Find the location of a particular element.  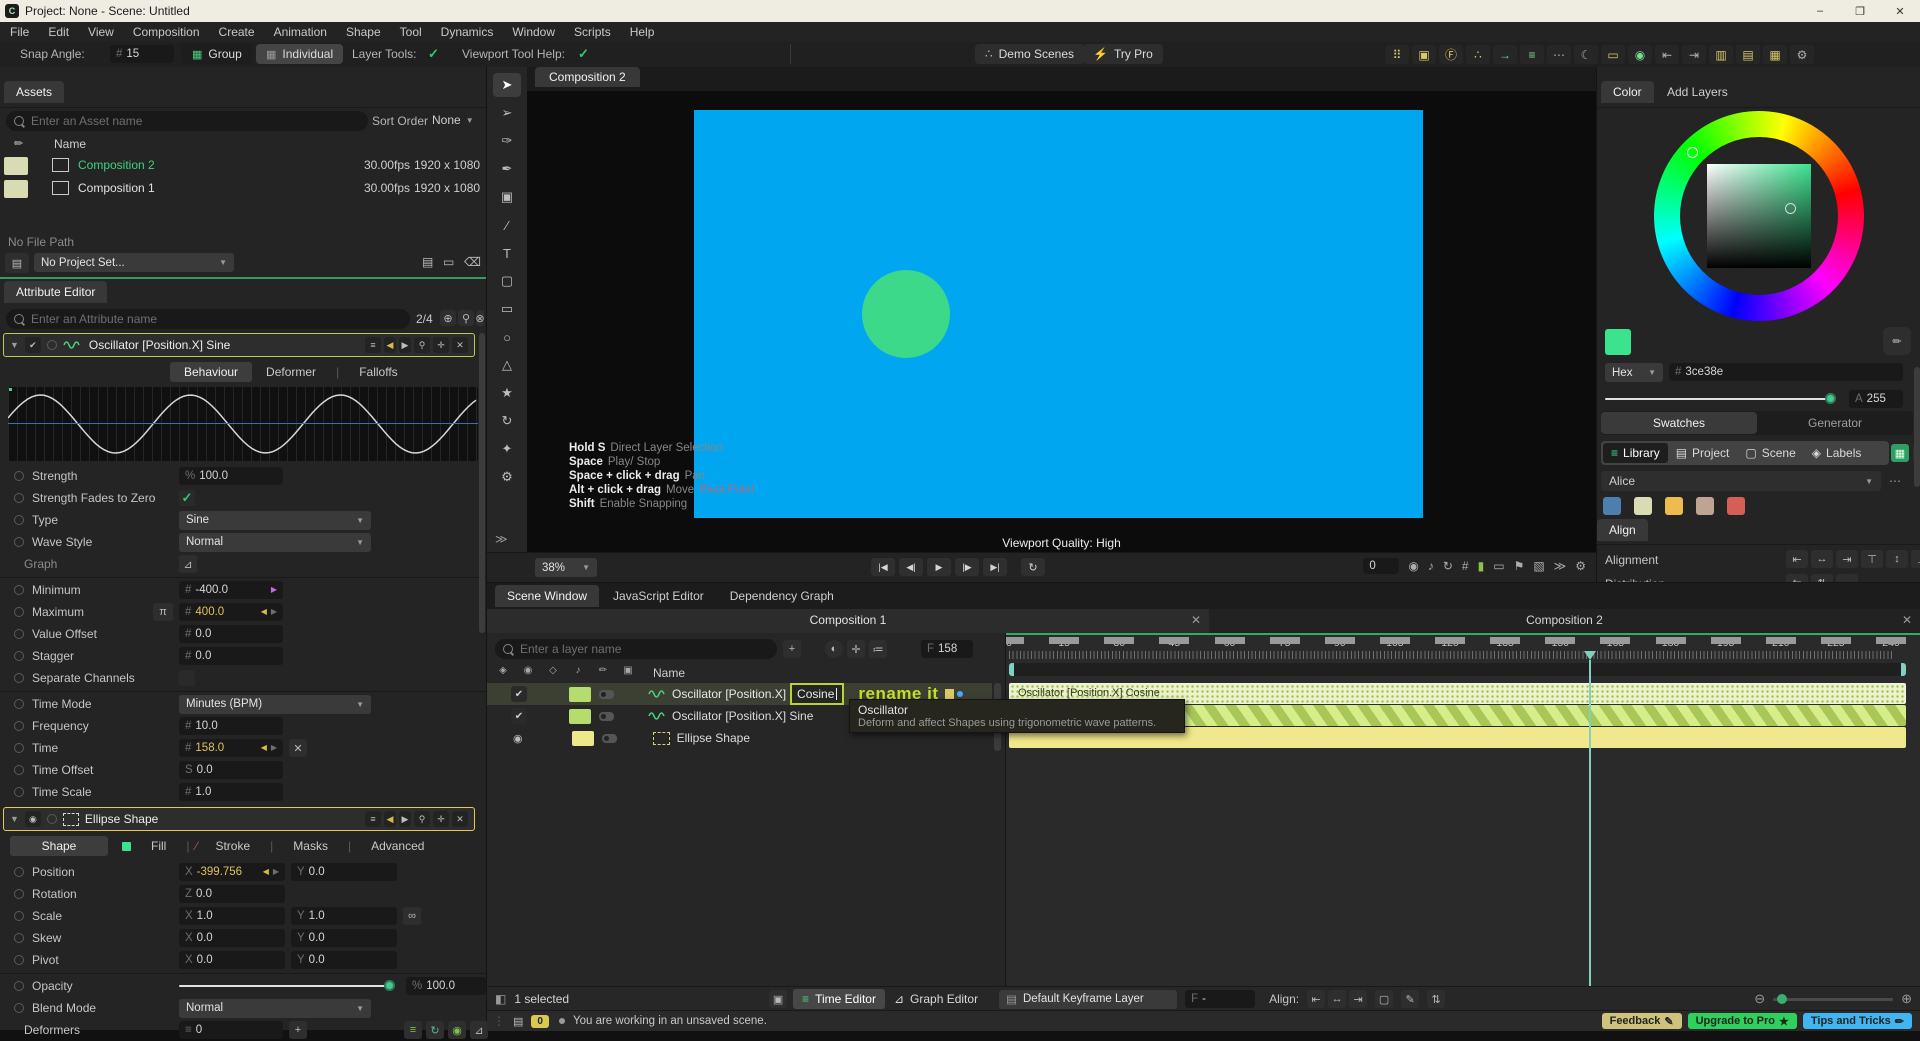

move-icon: ✛ is located at coordinates (441, 345).